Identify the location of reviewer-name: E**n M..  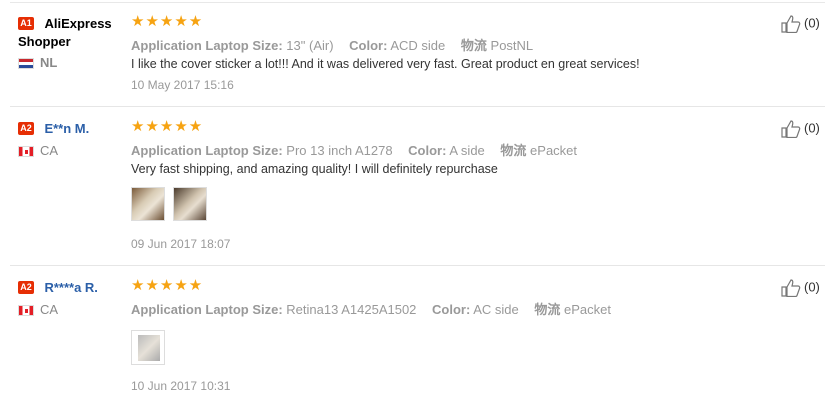
(66, 128).